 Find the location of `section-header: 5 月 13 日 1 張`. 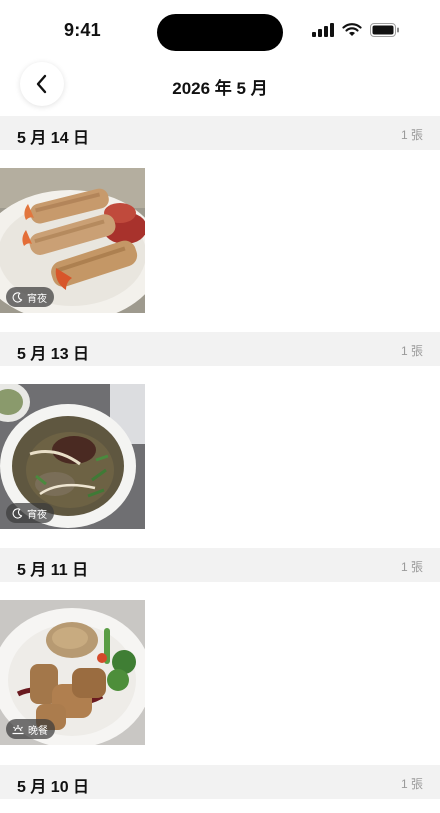

section-header: 5 月 13 日 1 張 is located at coordinates (220, 349).